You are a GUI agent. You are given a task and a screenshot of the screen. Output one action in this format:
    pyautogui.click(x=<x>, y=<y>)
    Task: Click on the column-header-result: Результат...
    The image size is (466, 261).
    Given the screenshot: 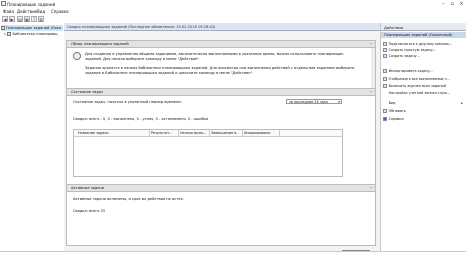 What is the action you would take?
    pyautogui.click(x=164, y=133)
    